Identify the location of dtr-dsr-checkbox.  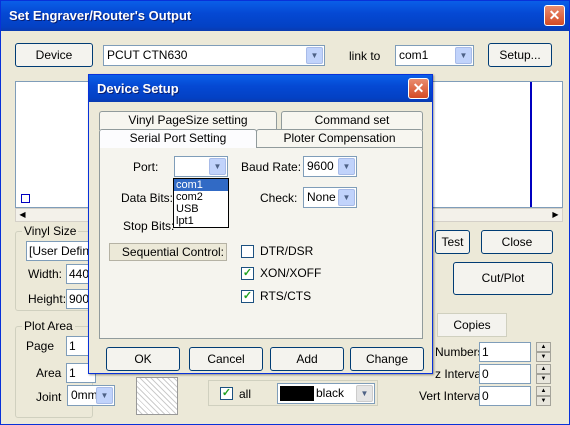
(247, 251).